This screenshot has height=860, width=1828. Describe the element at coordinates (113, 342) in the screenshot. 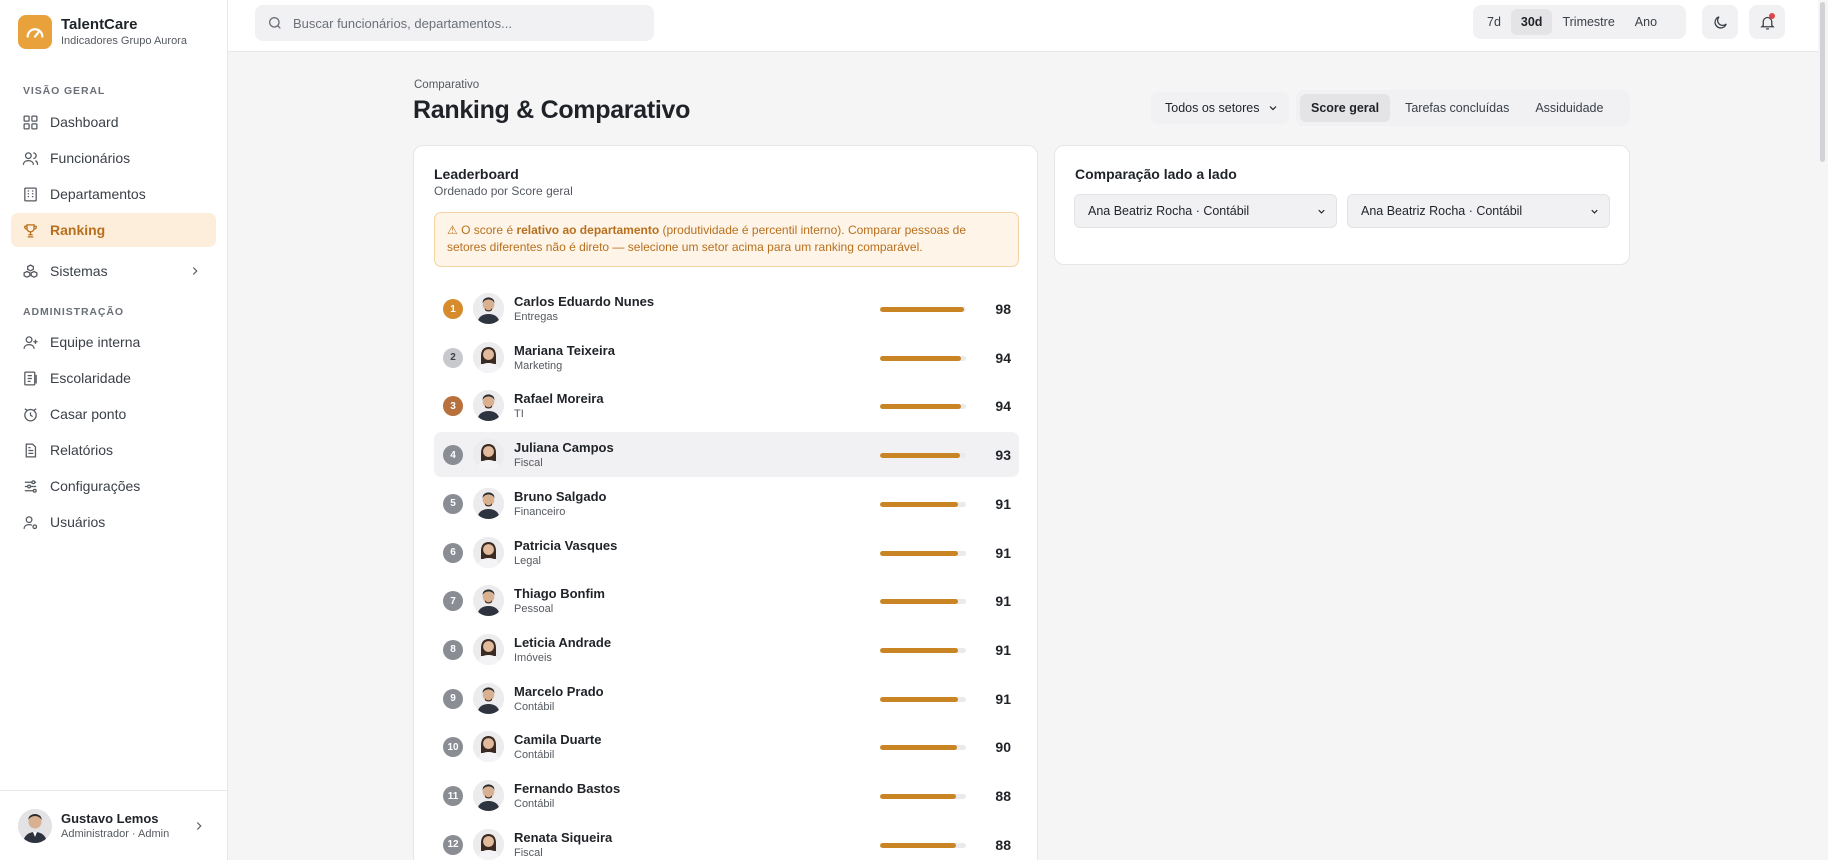

I see `sidebar-item-equipe-interna: Equipe interna` at that location.